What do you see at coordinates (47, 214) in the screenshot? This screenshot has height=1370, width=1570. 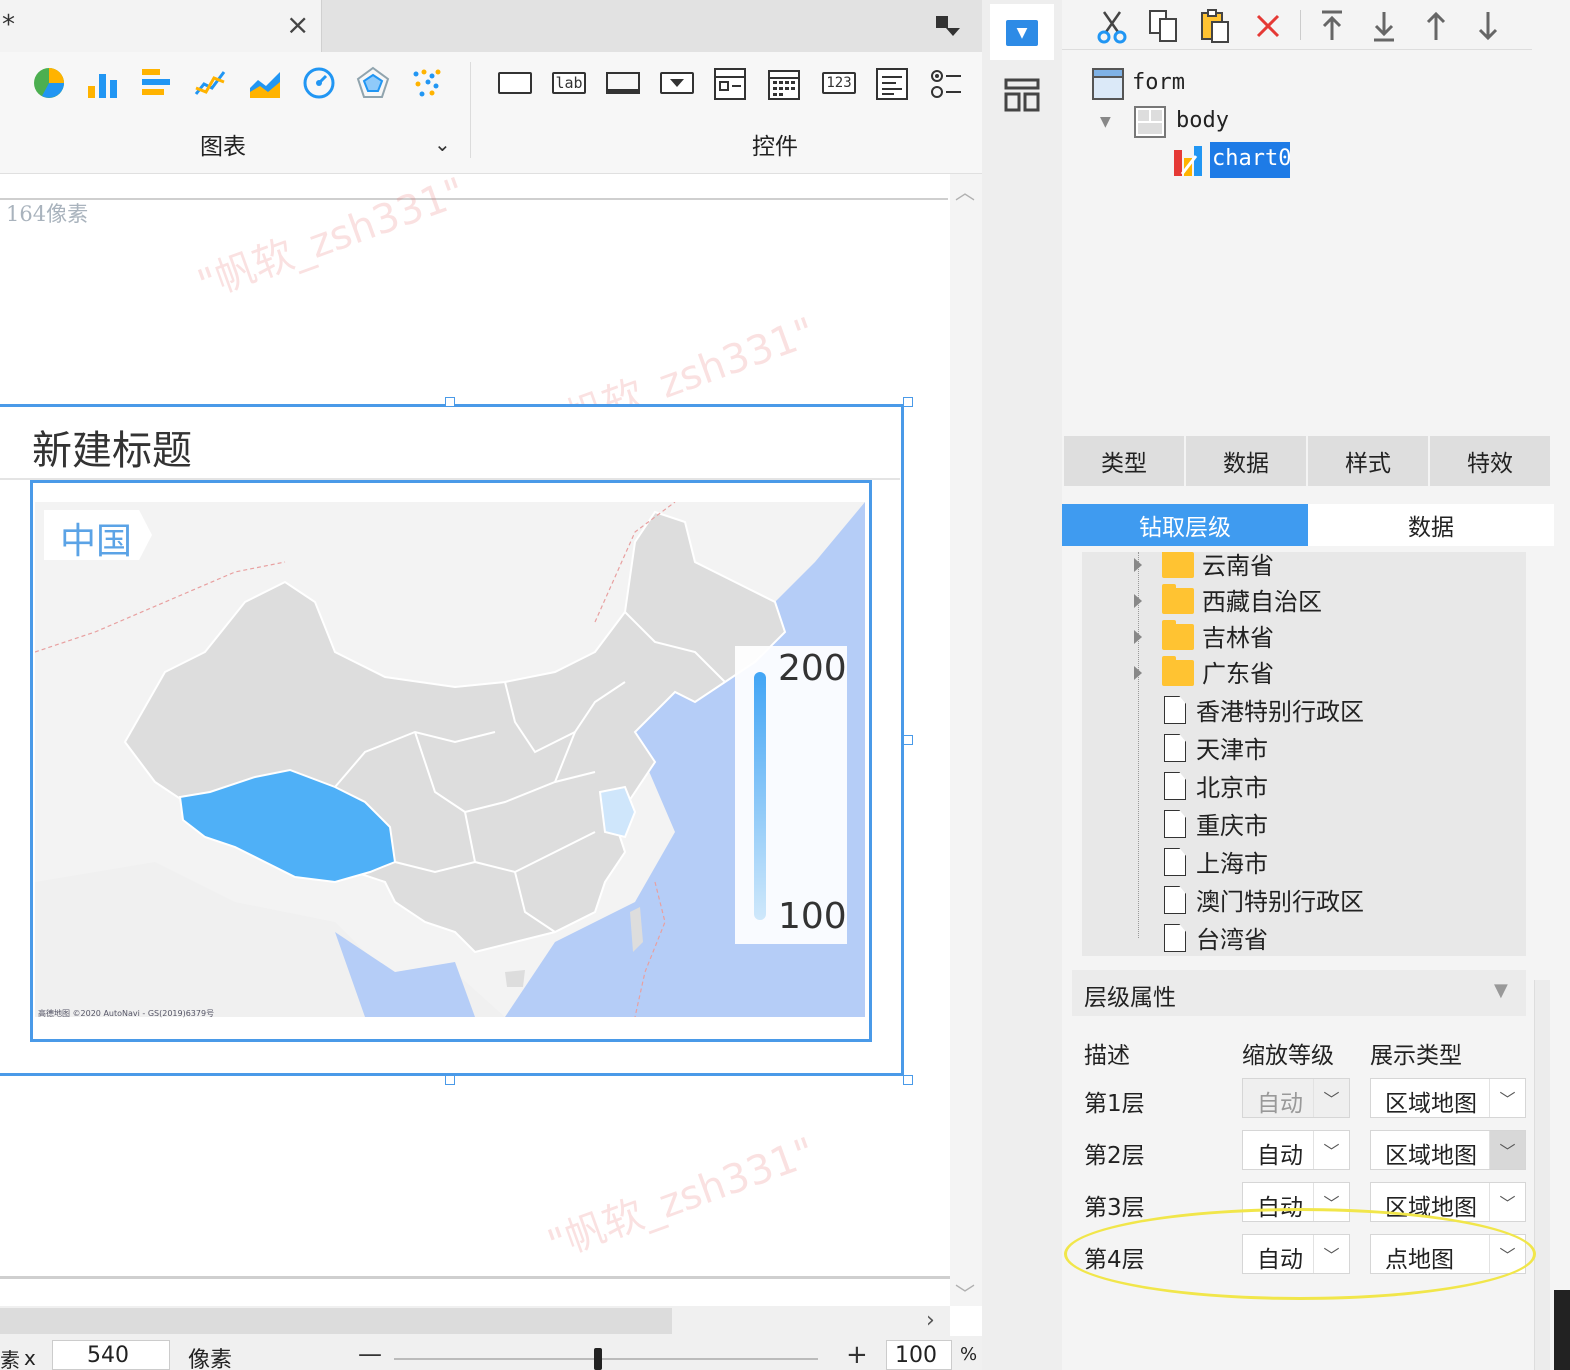 I see `ruler-label: 164像素` at bounding box center [47, 214].